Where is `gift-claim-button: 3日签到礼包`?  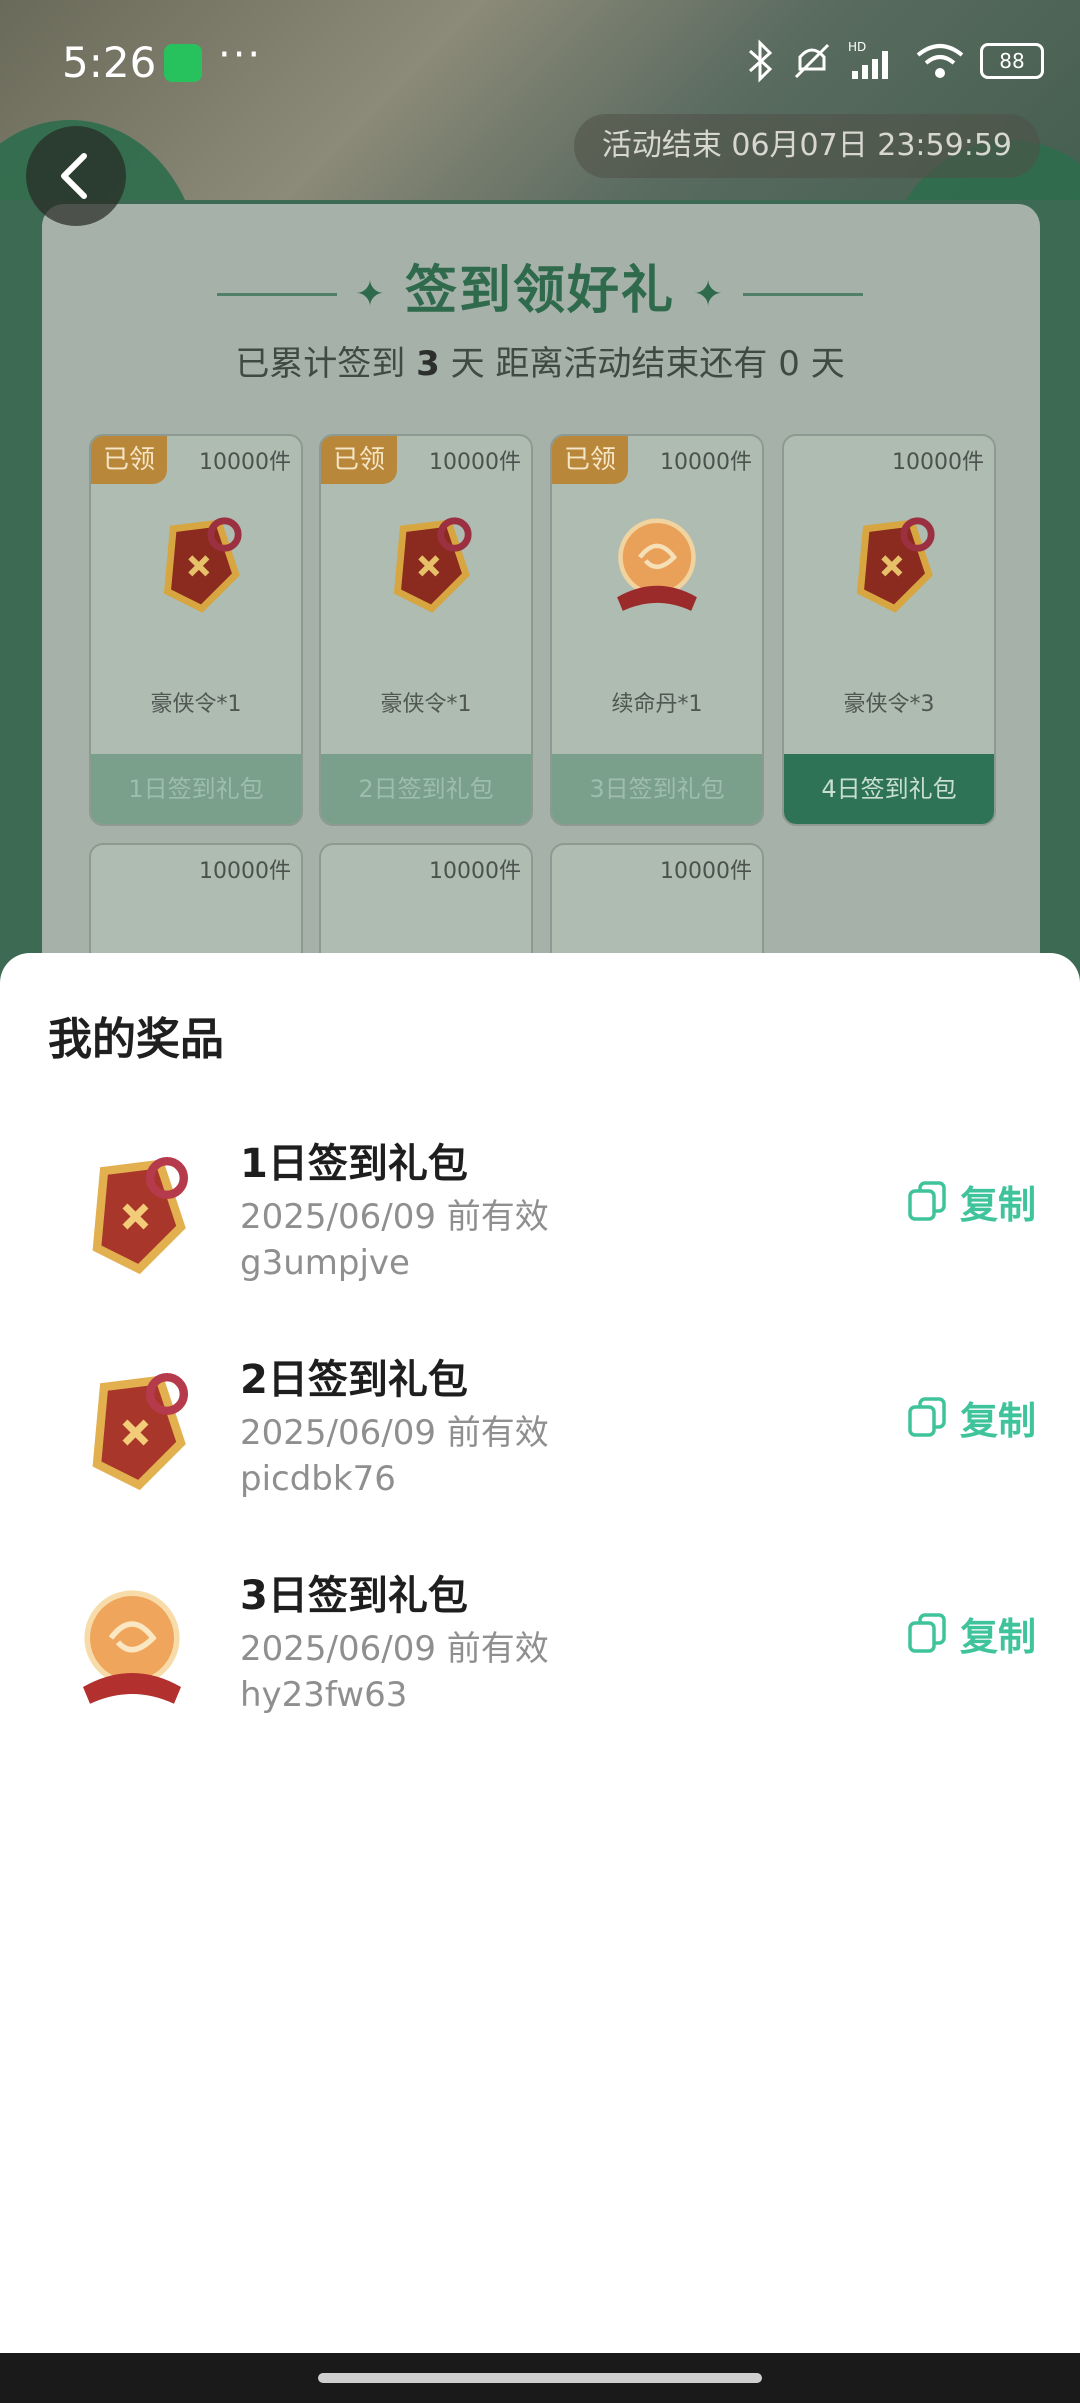 gift-claim-button: 3日签到礼包 is located at coordinates (657, 789).